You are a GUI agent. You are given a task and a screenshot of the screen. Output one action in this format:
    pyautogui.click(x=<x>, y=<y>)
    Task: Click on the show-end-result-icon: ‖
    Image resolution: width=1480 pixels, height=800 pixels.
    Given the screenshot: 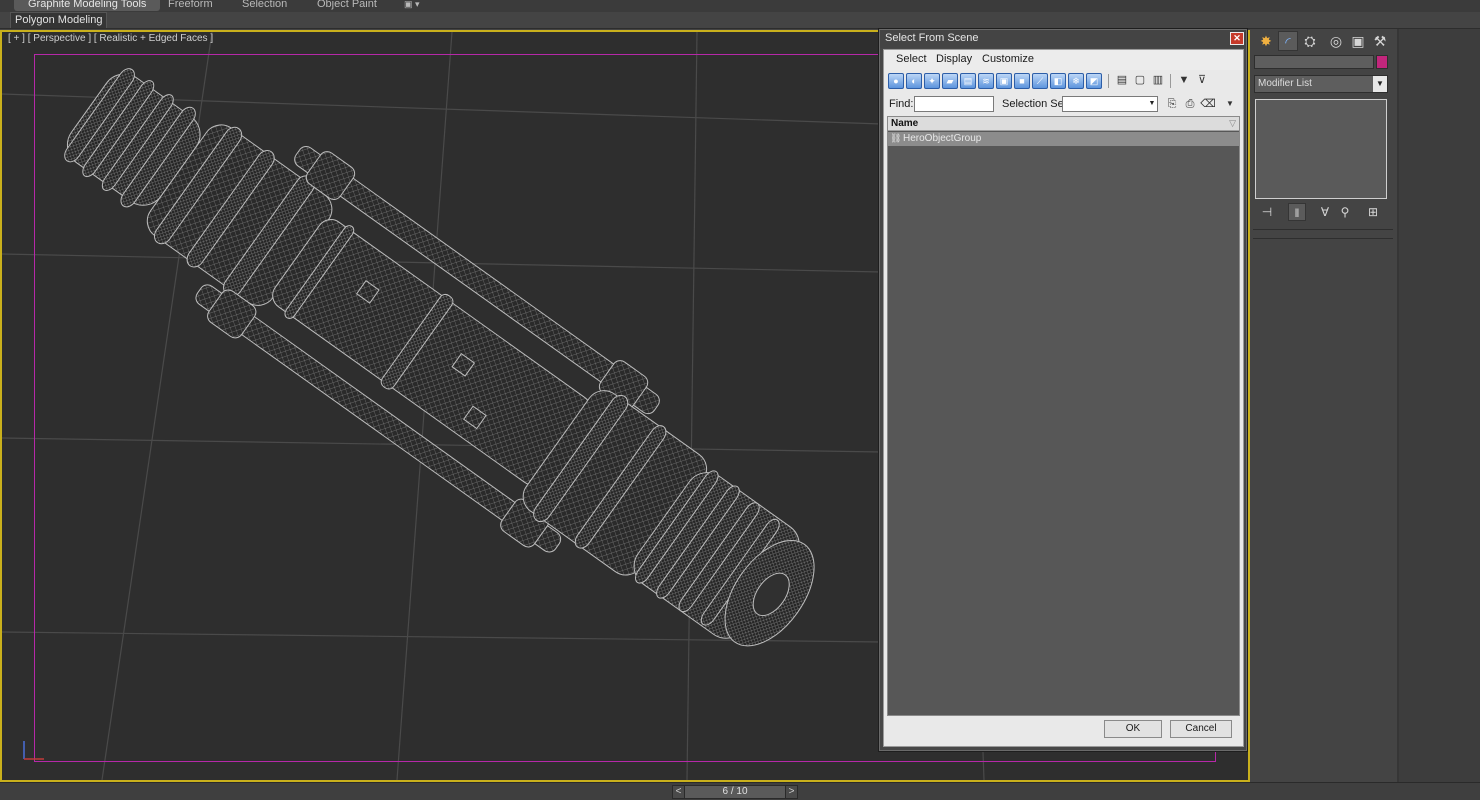 What is the action you would take?
    pyautogui.click(x=1297, y=212)
    